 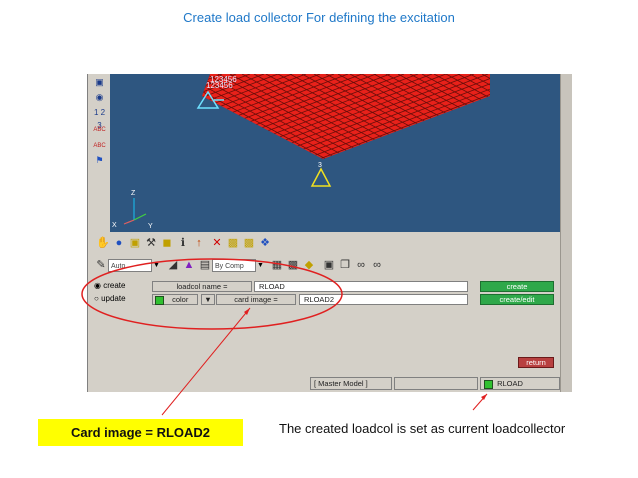 What do you see at coordinates (140, 432) in the screenshot?
I see `card-image-callout: Card image = RLOAD2` at bounding box center [140, 432].